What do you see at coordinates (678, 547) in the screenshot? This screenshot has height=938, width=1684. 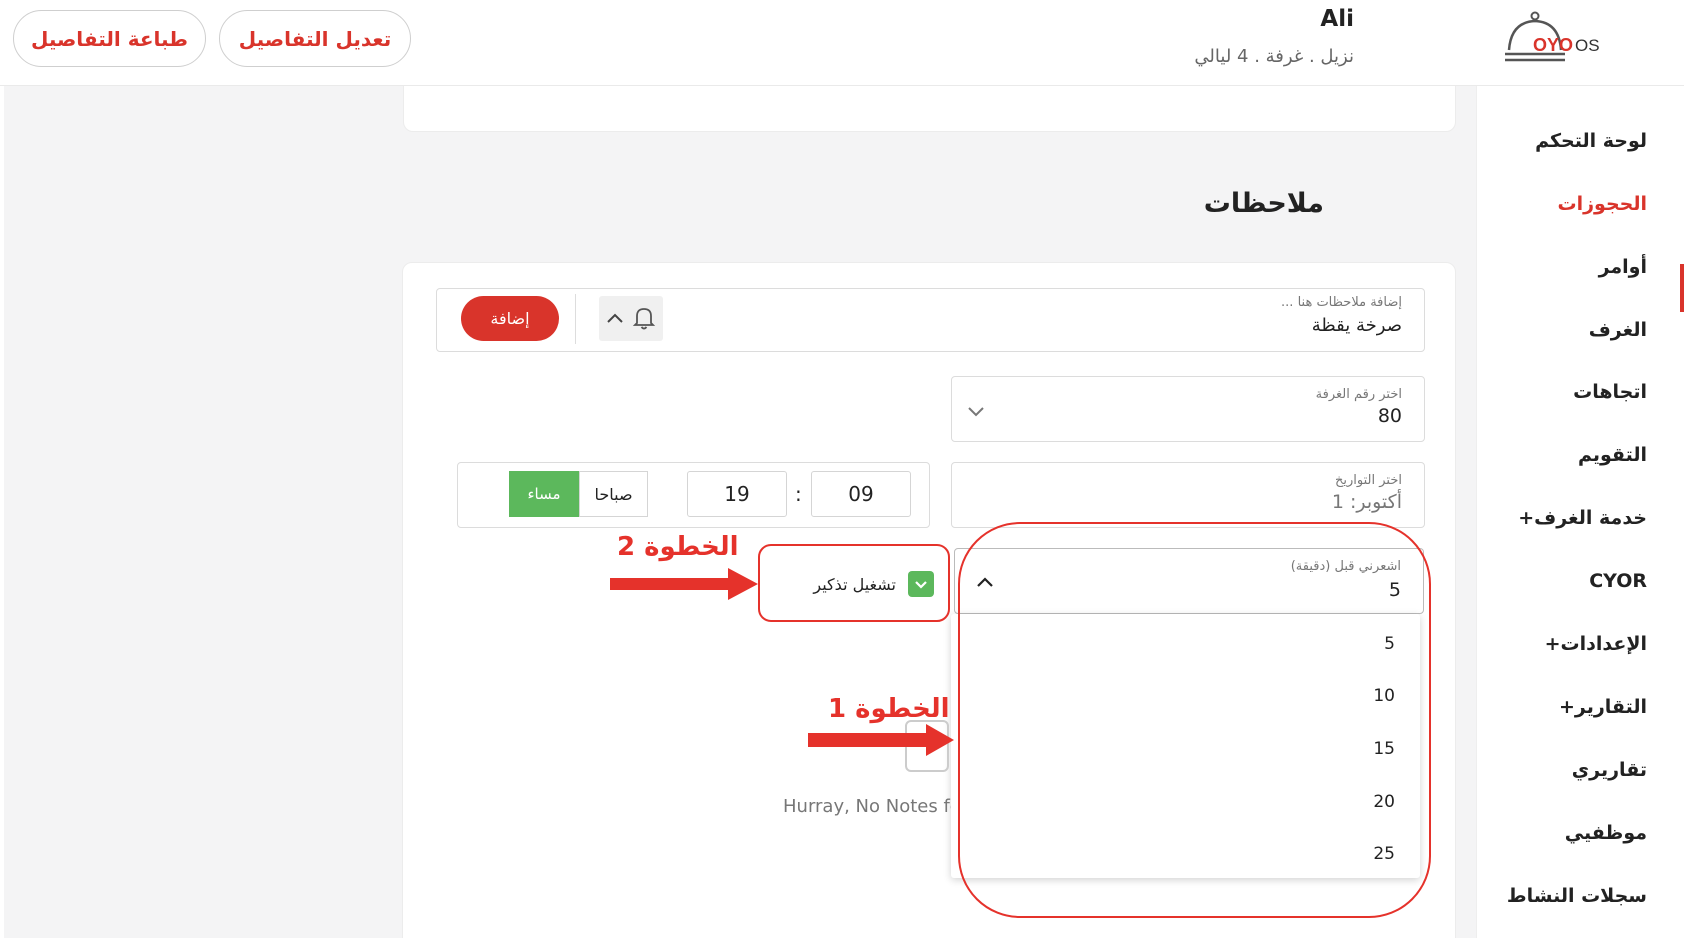 I see `step2-label: الخطوة 2` at bounding box center [678, 547].